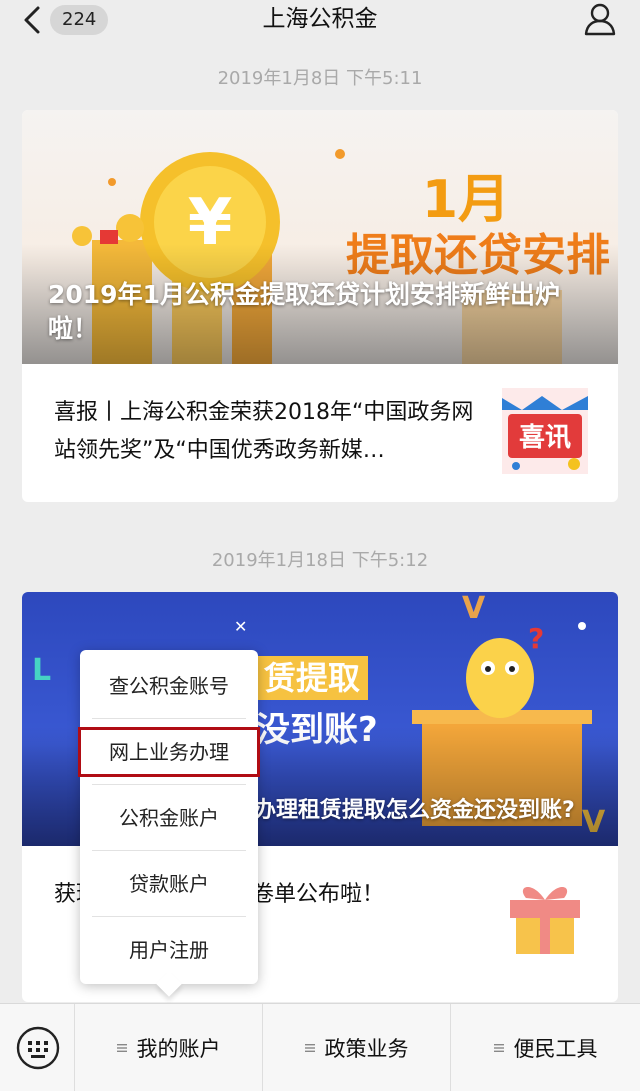 Image resolution: width=640 pixels, height=1091 pixels. What do you see at coordinates (366, 1049) in the screenshot?
I see `tab-label: 政策业务` at bounding box center [366, 1049].